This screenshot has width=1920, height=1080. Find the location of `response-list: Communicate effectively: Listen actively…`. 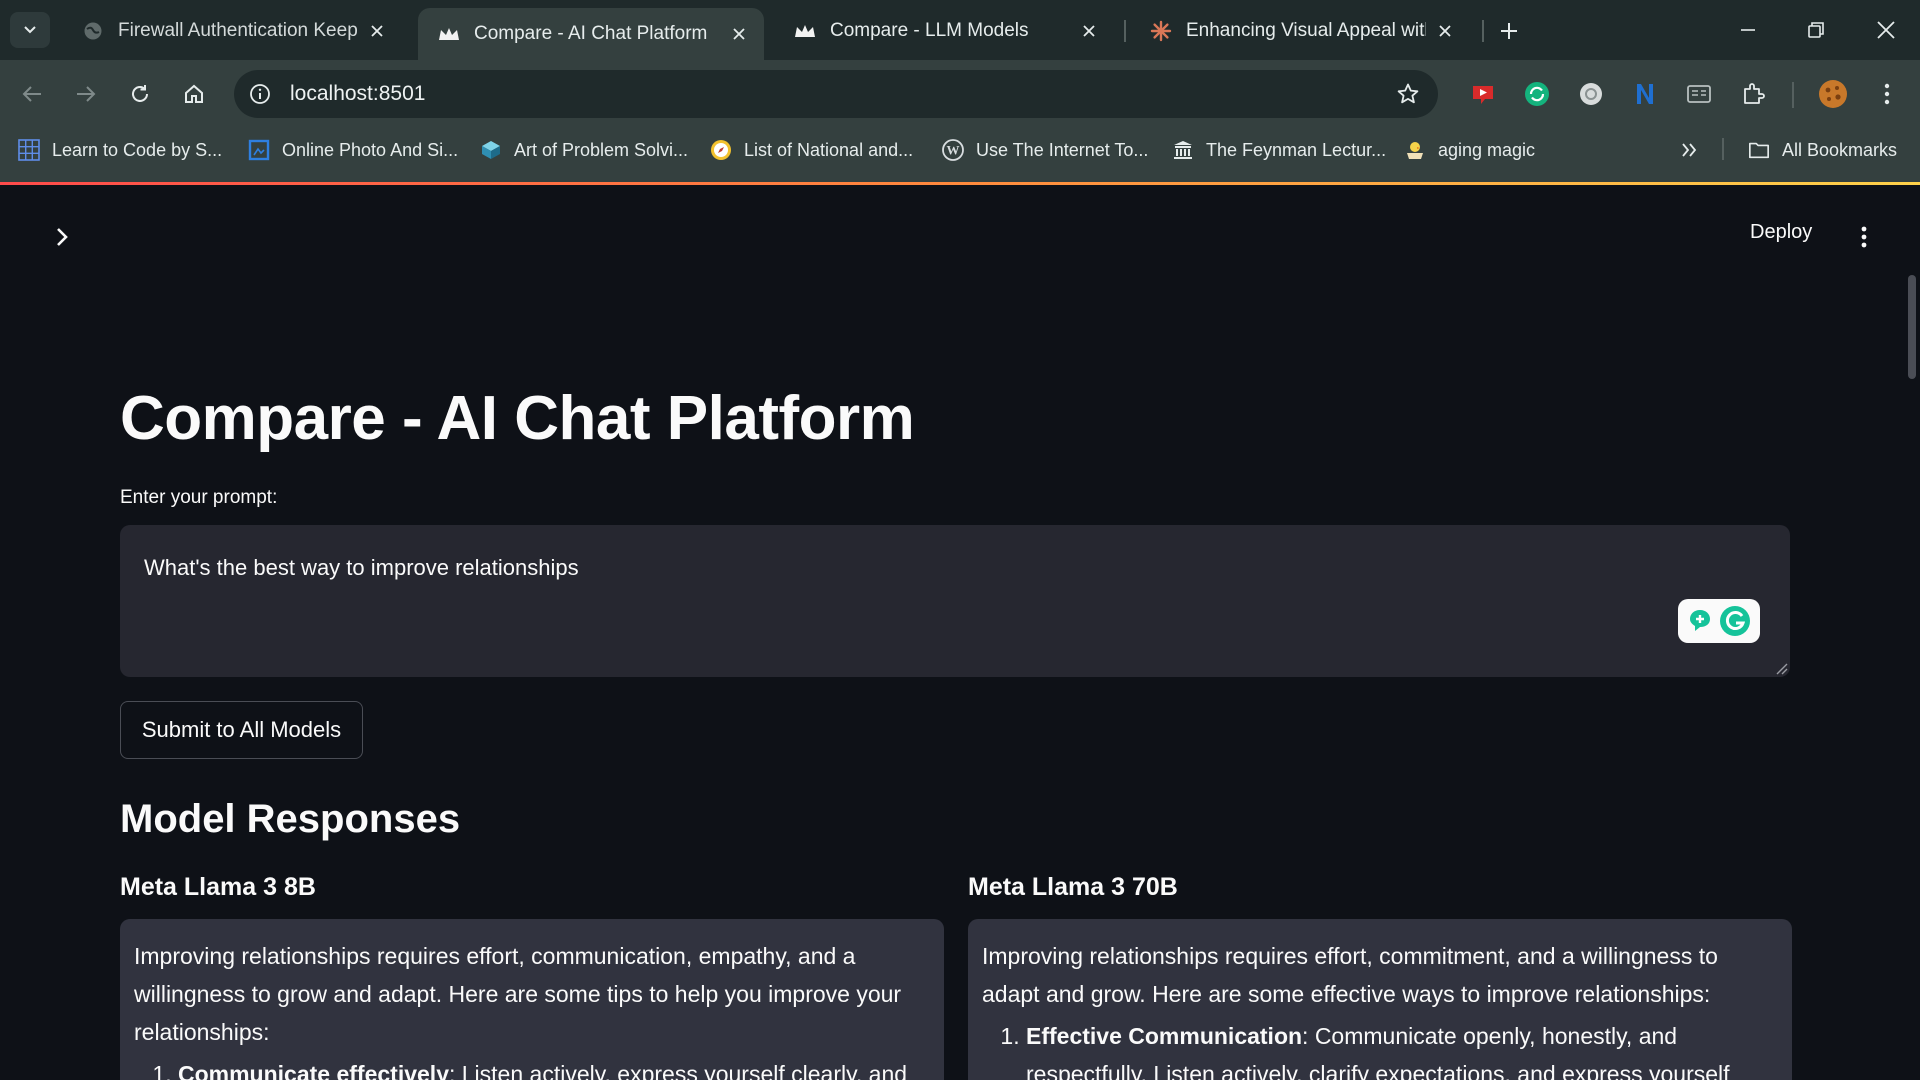

response-list: Communicate effectively: Listen actively… is located at coordinates (532, 1067).